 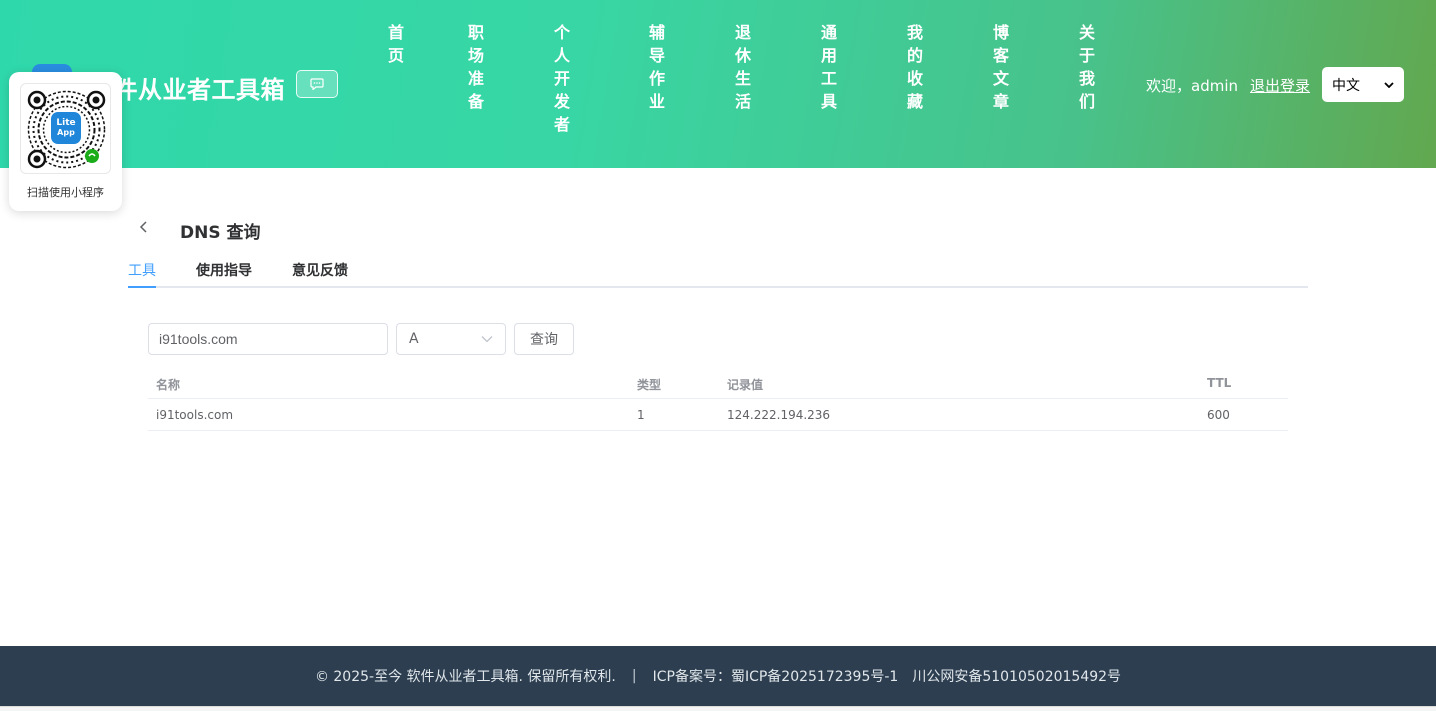 I want to click on nav-career-prep: 职场准备, so click(x=474, y=70).